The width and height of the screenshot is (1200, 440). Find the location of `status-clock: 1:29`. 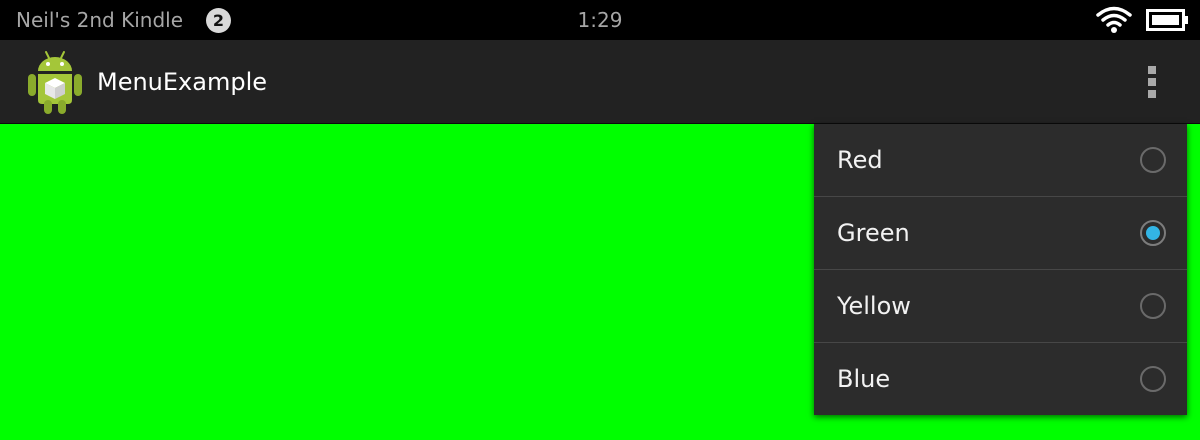

status-clock: 1:29 is located at coordinates (600, 20).